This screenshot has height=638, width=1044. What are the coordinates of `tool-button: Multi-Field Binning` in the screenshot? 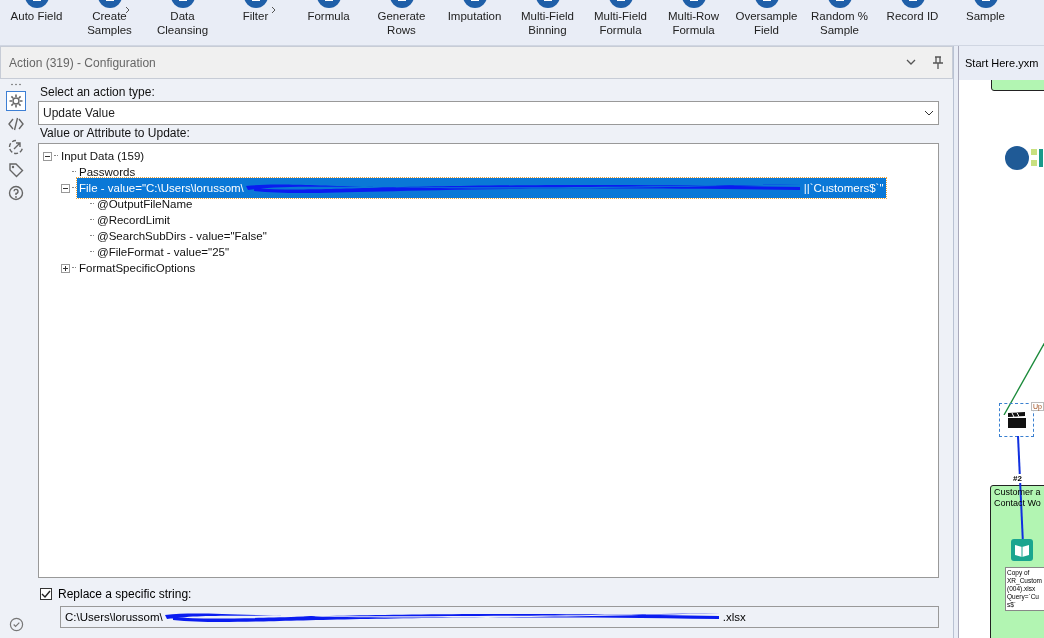 It's located at (547, 22).